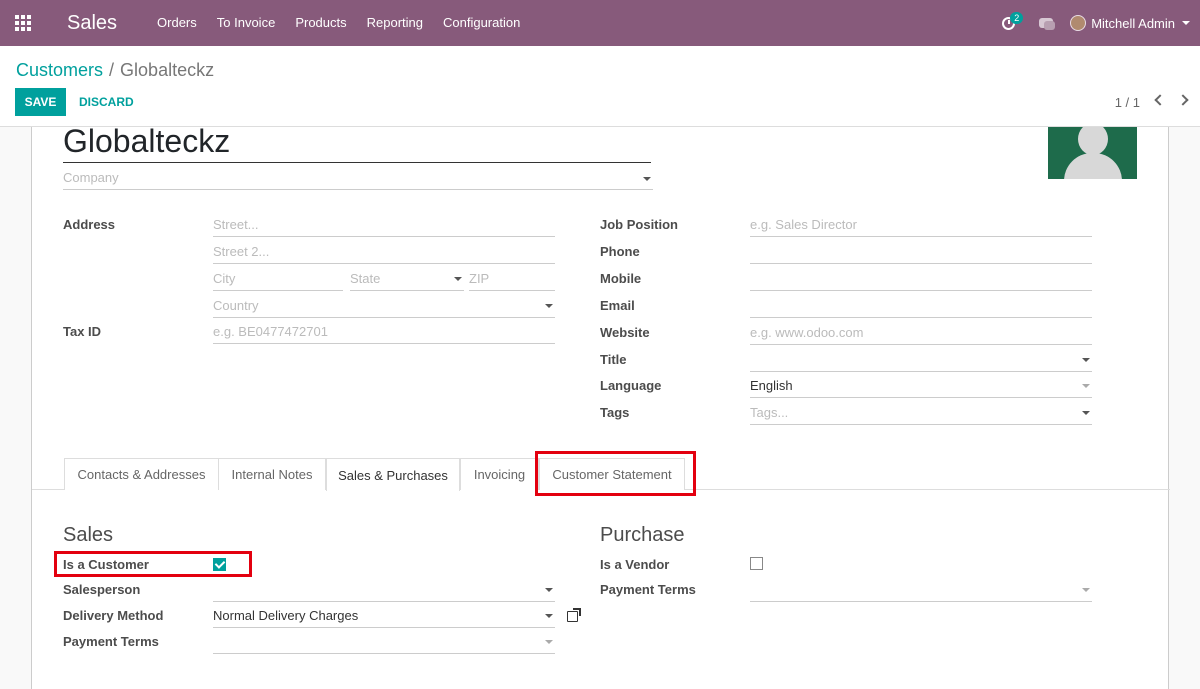  I want to click on is-customer-highlight, so click(153, 564).